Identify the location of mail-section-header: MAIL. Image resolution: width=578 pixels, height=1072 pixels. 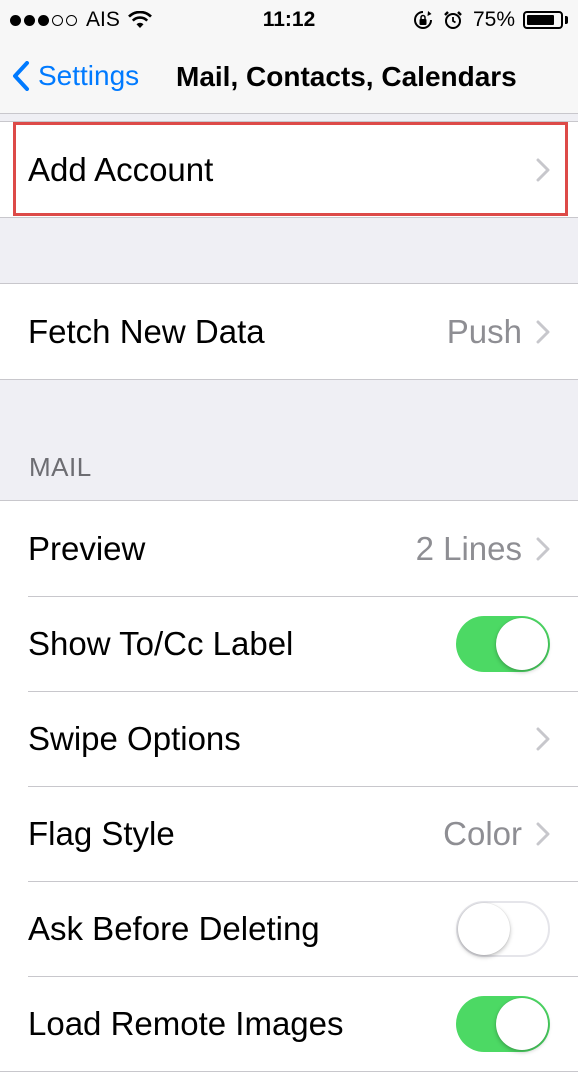
(60, 467).